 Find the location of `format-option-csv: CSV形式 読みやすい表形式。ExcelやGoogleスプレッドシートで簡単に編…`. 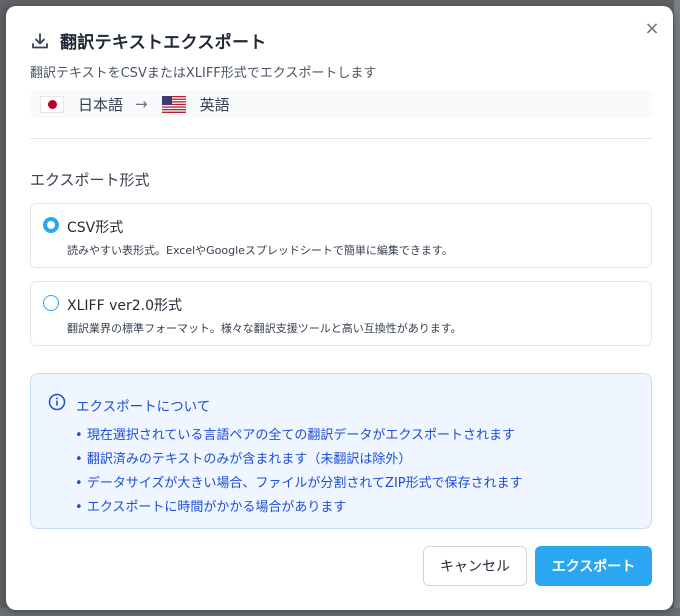

format-option-csv: CSV形式 読みやすい表形式。ExcelやGoogleスプレッドシートで簡単に編… is located at coordinates (341, 235).